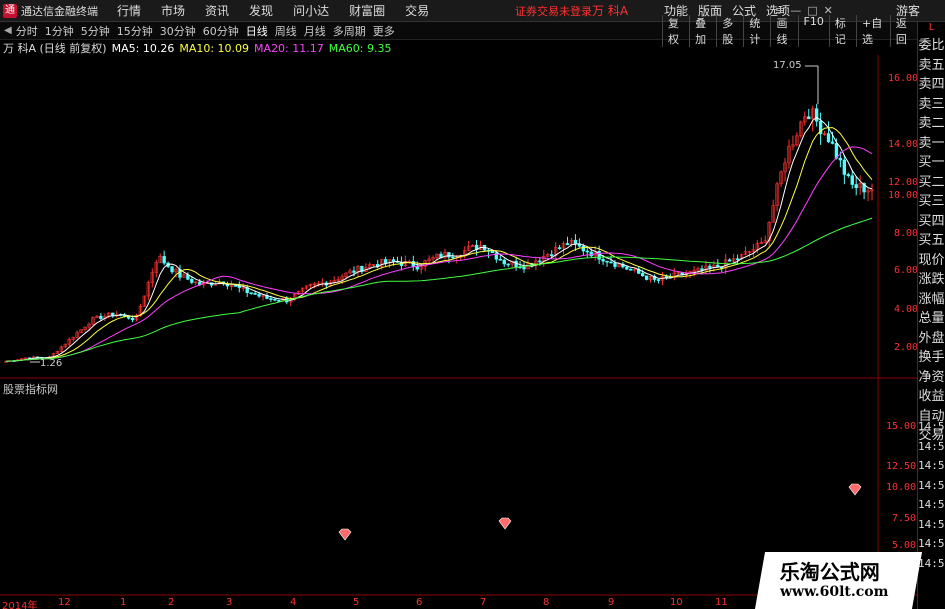 The height and width of the screenshot is (609, 945). Describe the element at coordinates (931, 124) in the screenshot. I see `order-label: 卖二` at that location.